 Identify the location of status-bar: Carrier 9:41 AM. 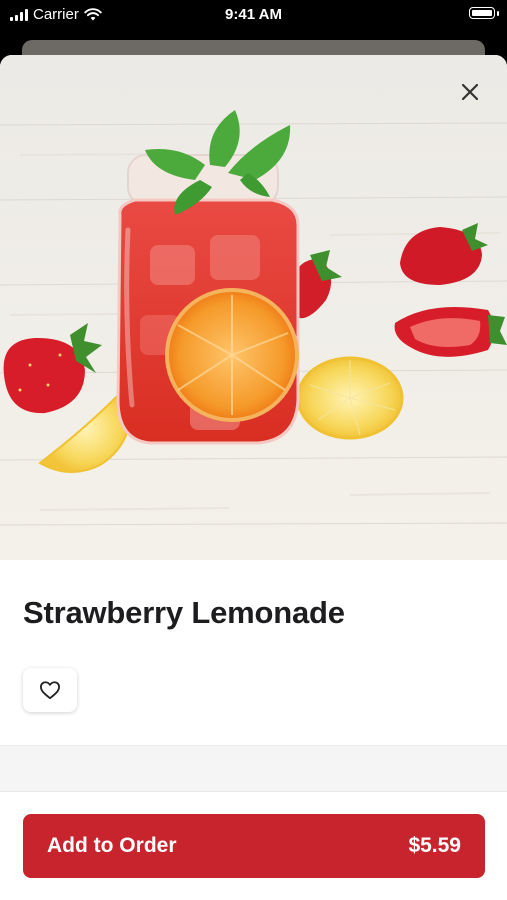
(253, 15).